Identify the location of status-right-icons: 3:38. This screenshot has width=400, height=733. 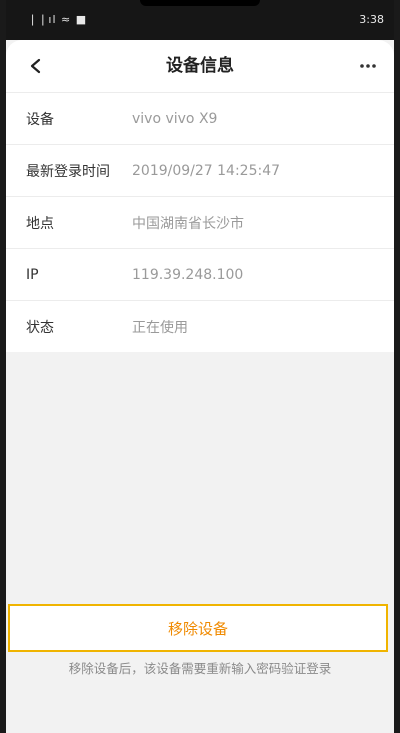
(371, 20).